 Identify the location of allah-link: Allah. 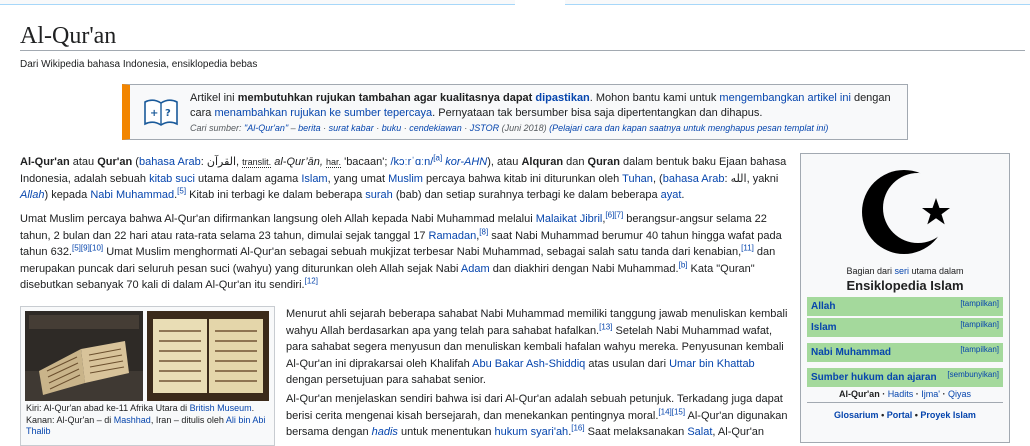
(32, 195).